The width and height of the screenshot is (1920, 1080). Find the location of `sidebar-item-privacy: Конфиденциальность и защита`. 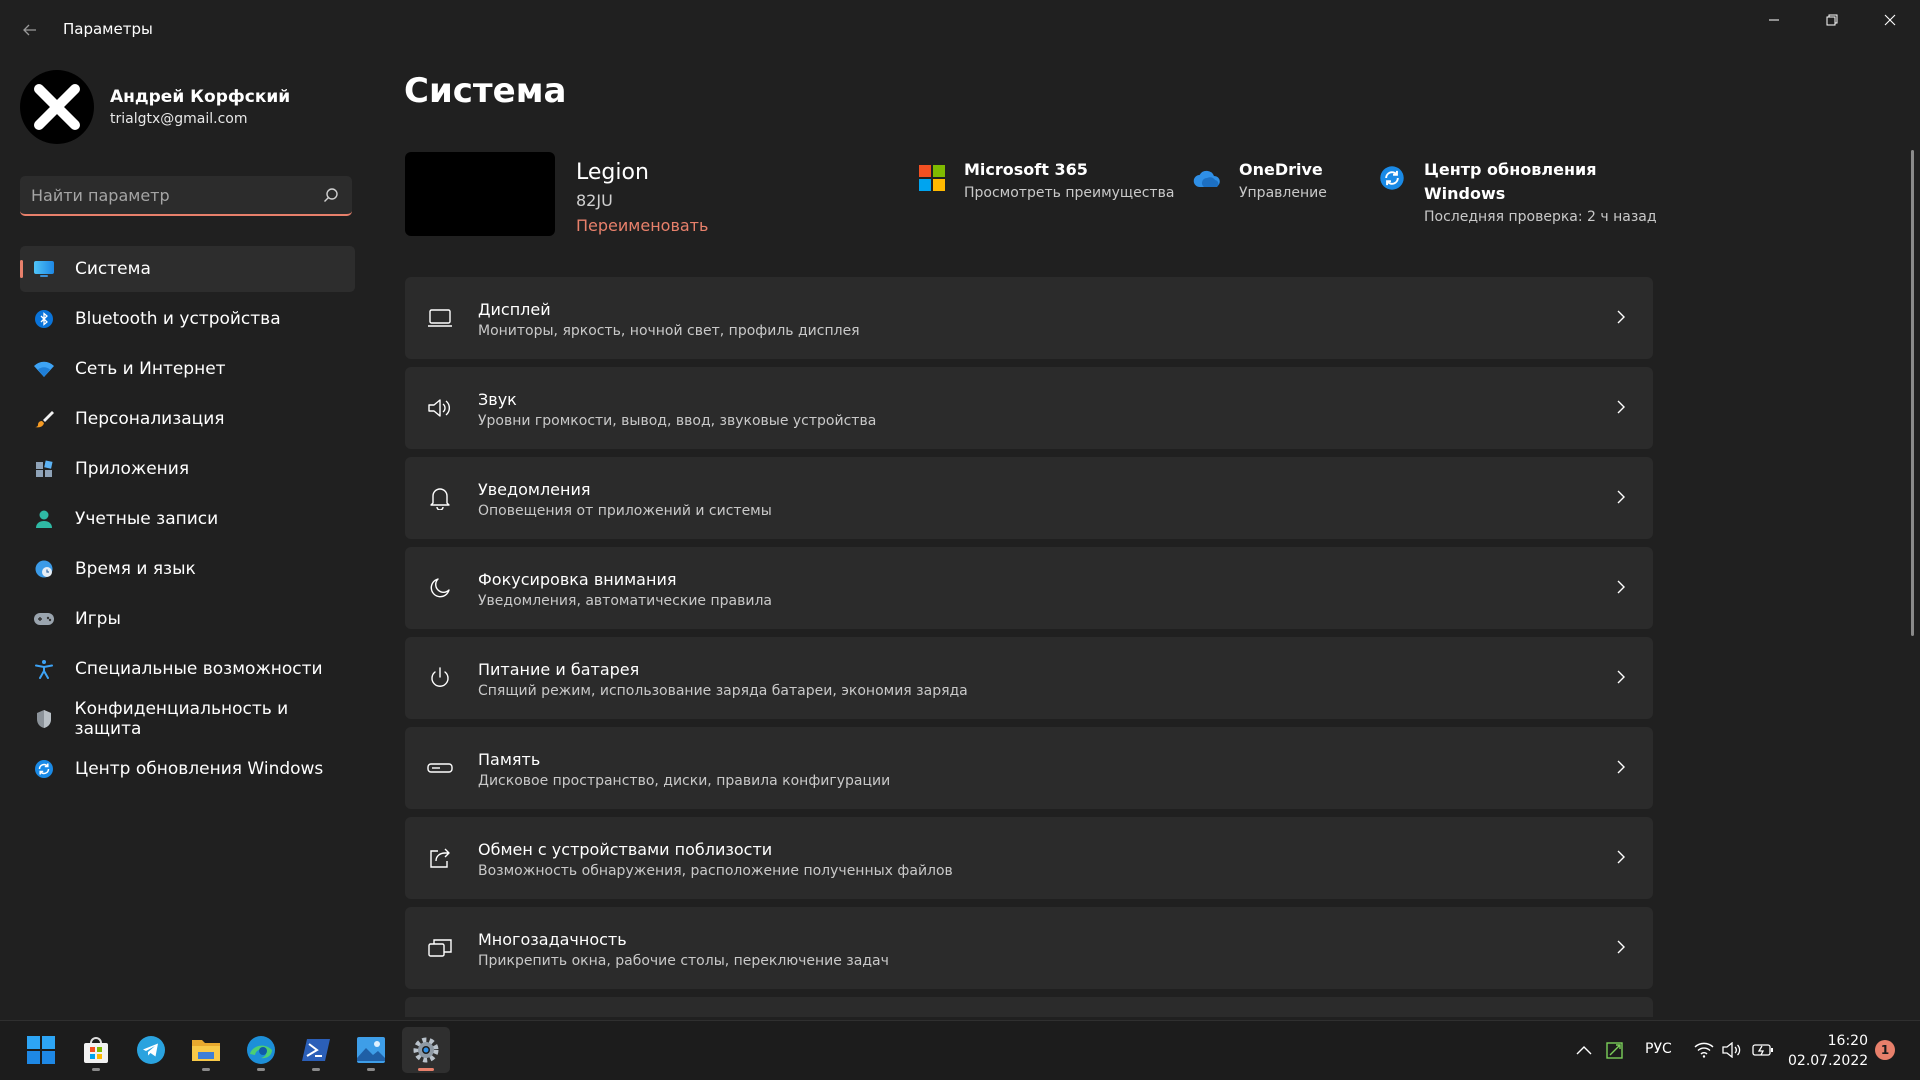

sidebar-item-privacy: Конфиденциальность и защита is located at coordinates (187, 719).